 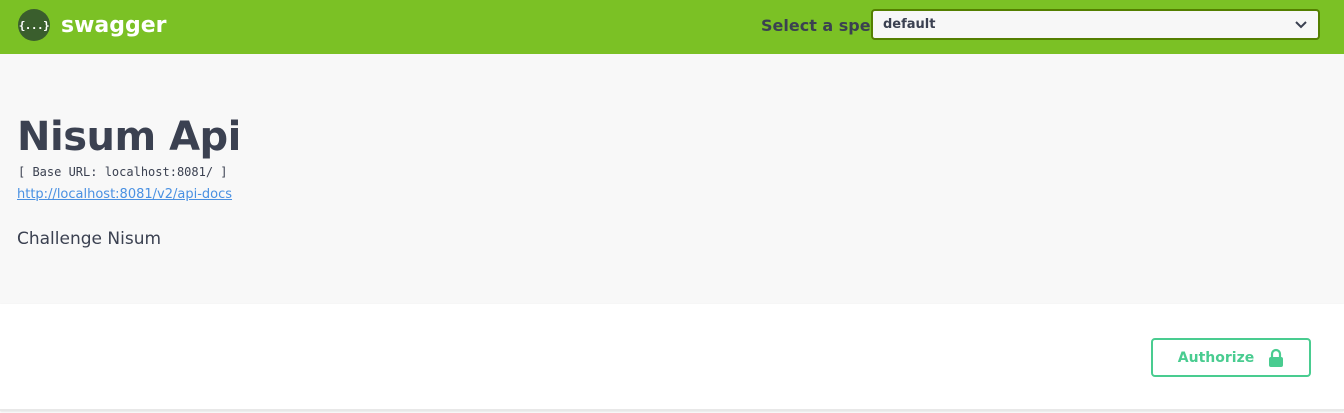 What do you see at coordinates (1276, 358) in the screenshot?
I see `lock-icon` at bounding box center [1276, 358].